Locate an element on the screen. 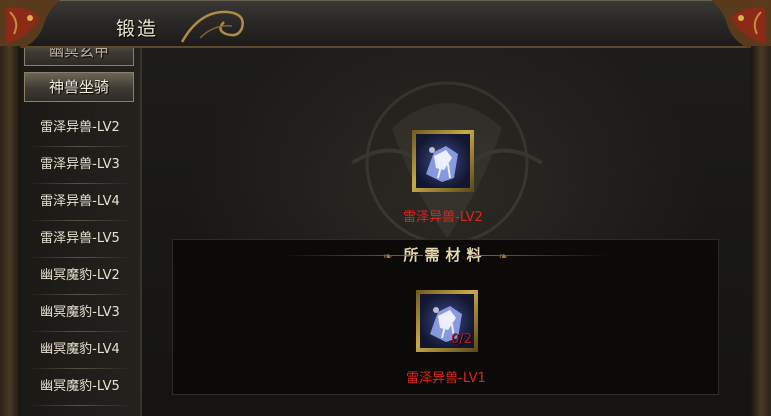 This screenshot has width=771, height=416. recipe-item: 幽冥魔豹-LV5 is located at coordinates (80, 387).